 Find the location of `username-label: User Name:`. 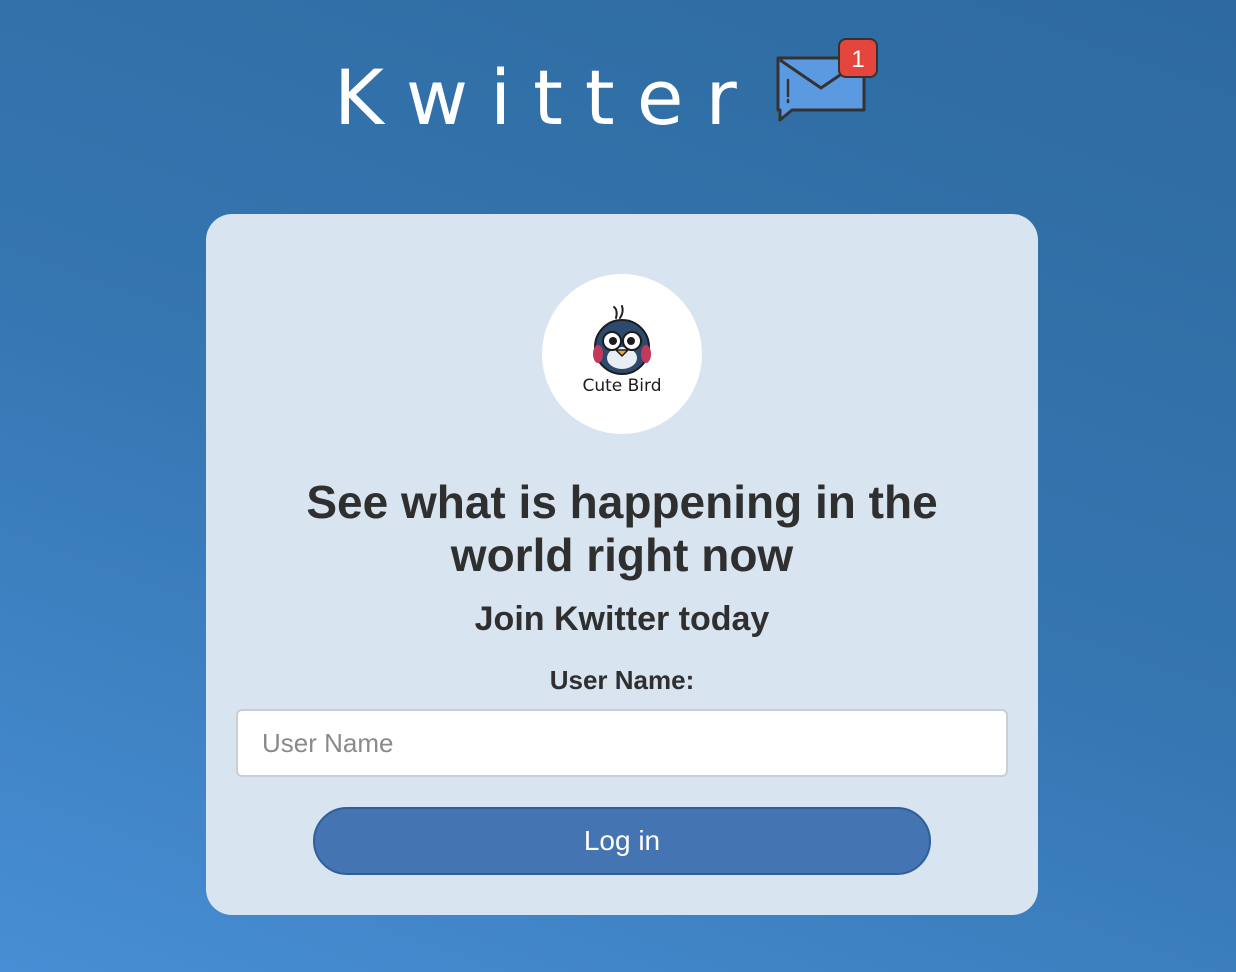

username-label: User Name: is located at coordinates (622, 680).